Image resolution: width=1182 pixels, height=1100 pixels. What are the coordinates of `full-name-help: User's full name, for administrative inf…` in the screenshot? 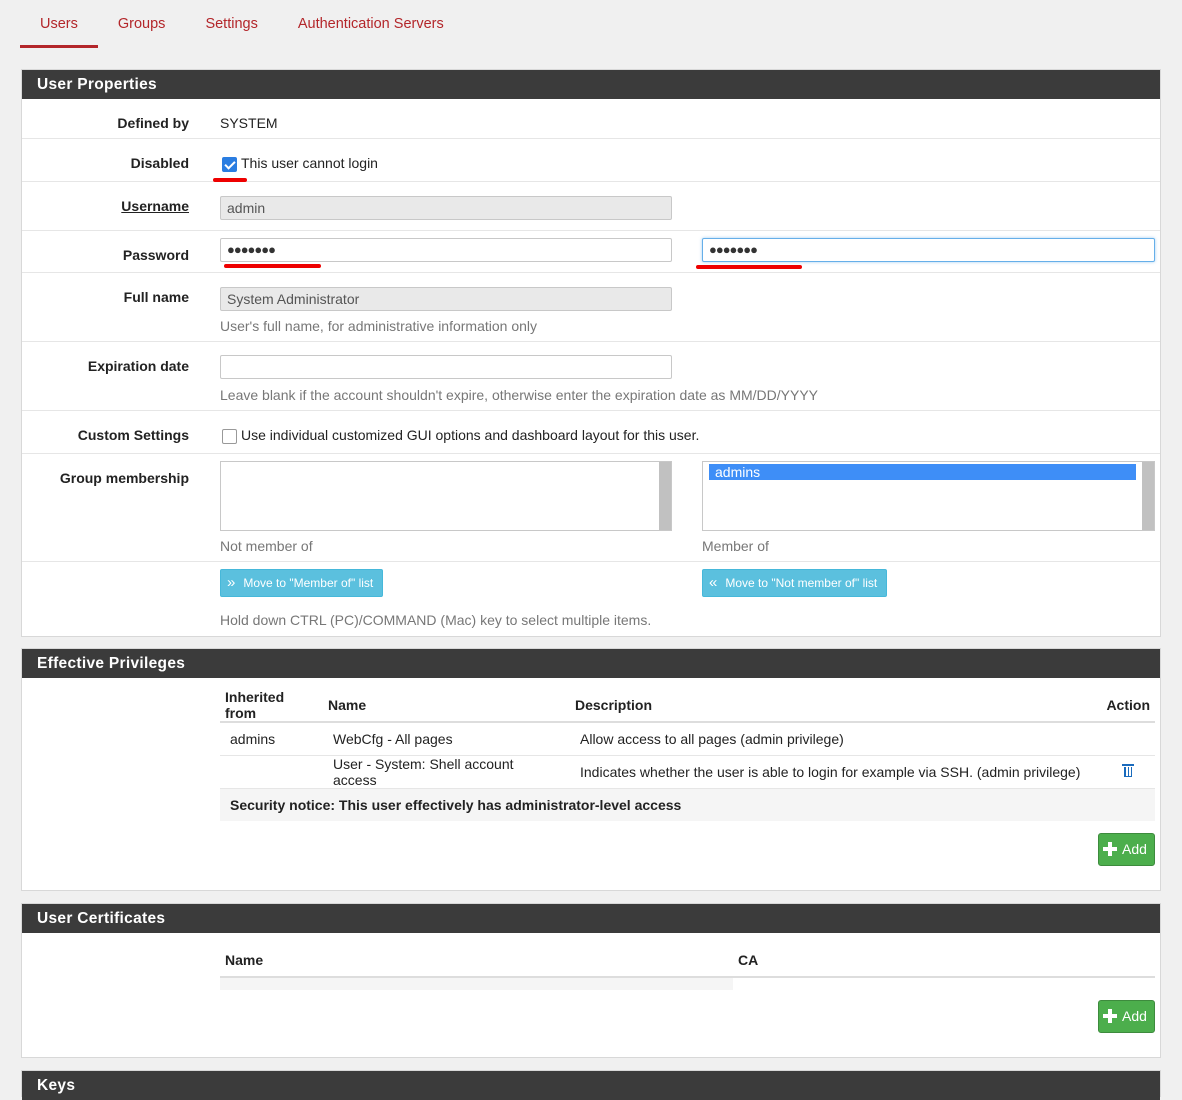 It's located at (379, 326).